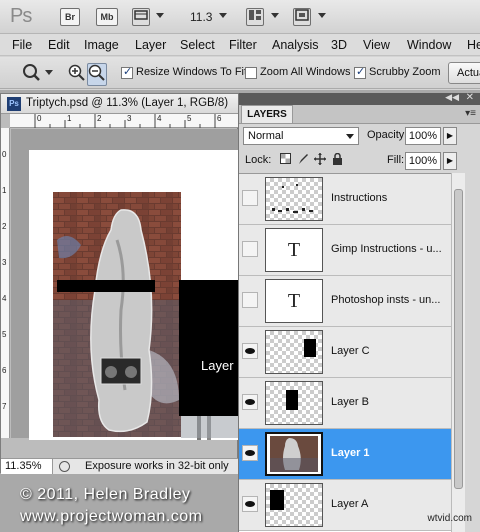 This screenshot has width=480, height=532. I want to click on opacity-field: 100%, so click(423, 136).